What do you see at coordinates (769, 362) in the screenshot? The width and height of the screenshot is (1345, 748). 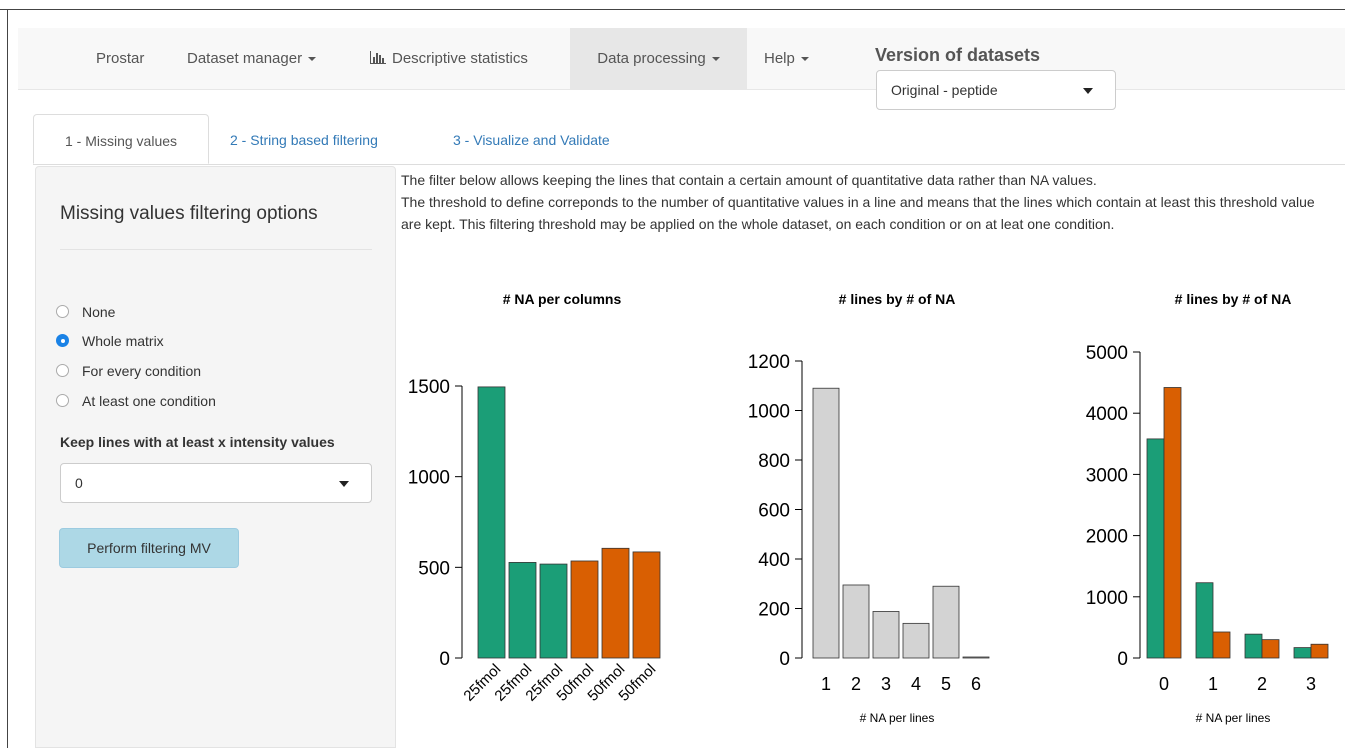 I see `y-tick-label: 1200` at bounding box center [769, 362].